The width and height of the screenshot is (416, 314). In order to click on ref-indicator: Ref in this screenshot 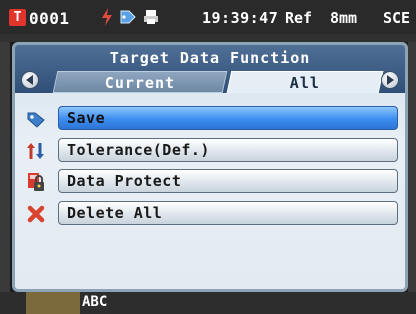, I will do `click(299, 18)`.